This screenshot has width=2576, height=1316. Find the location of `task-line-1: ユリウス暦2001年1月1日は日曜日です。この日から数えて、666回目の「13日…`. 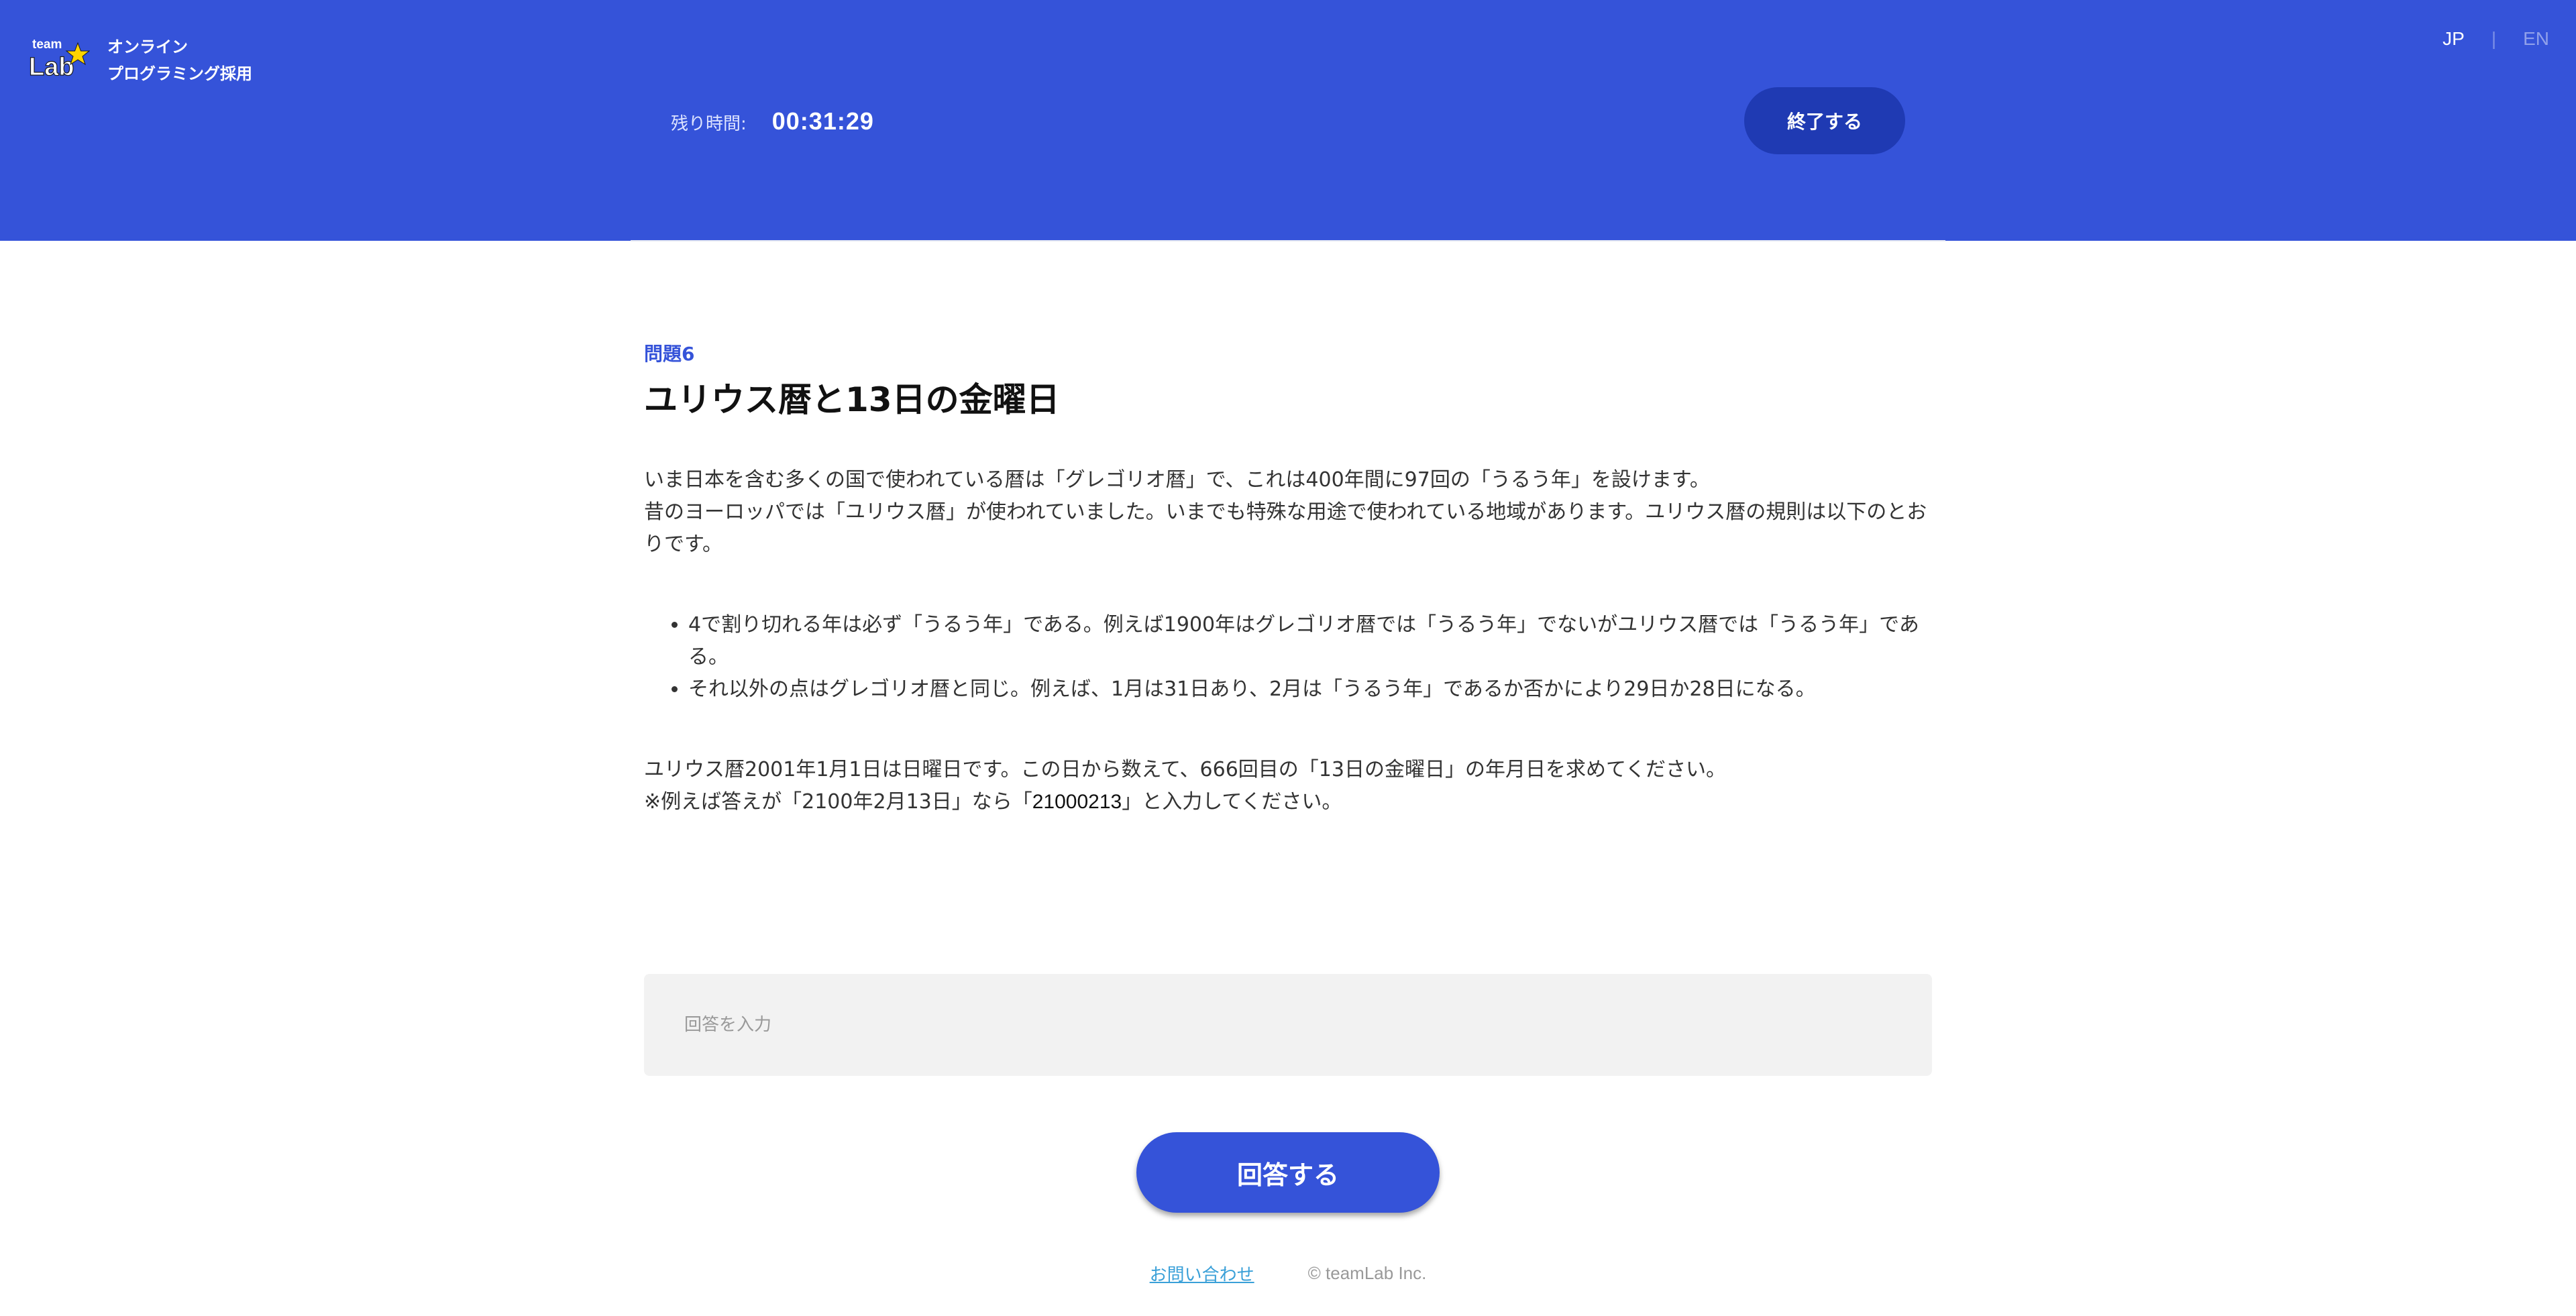

task-line-1: ユリウス暦2001年1月1日は日曜日です。この日から数えて、666回目の「13日… is located at coordinates (1185, 769).